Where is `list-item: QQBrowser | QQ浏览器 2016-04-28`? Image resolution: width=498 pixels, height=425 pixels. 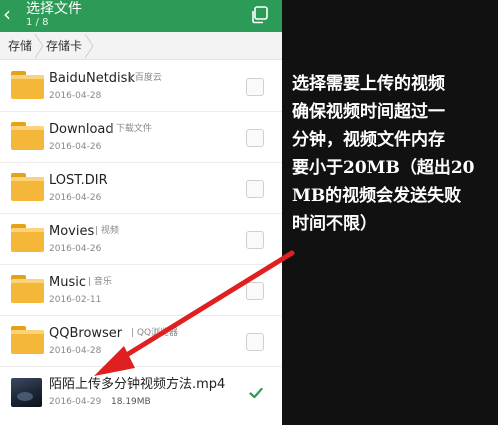 list-item: QQBrowser | QQ浏览器 2016-04-28 is located at coordinates (141, 341).